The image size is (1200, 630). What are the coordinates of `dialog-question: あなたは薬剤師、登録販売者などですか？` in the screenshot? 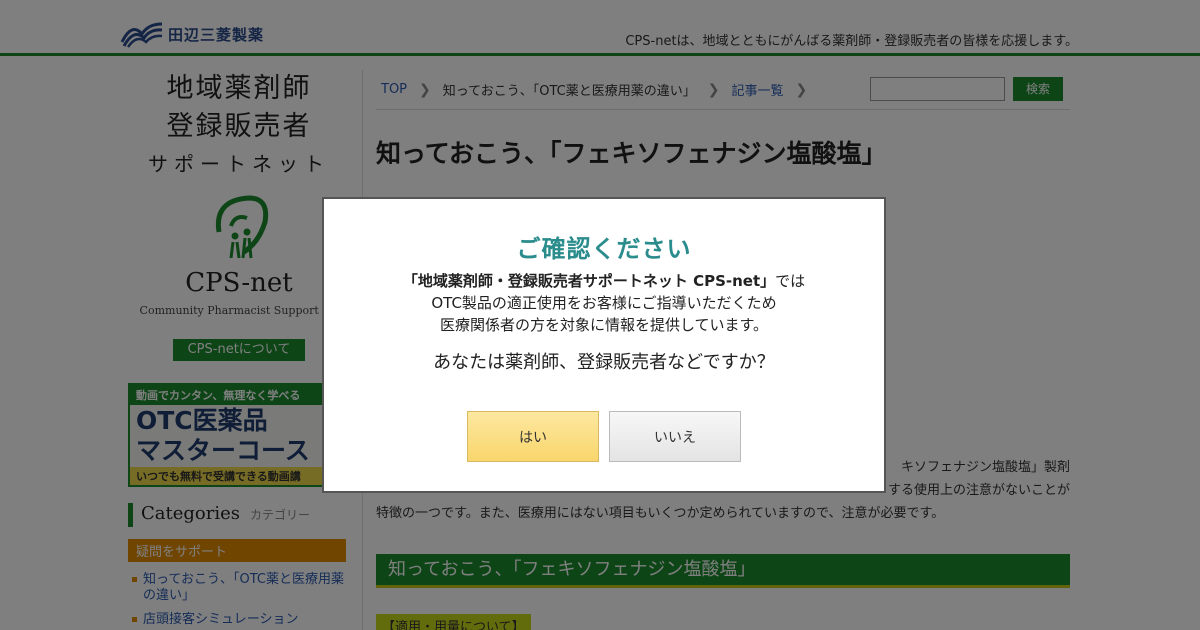 It's located at (604, 362).